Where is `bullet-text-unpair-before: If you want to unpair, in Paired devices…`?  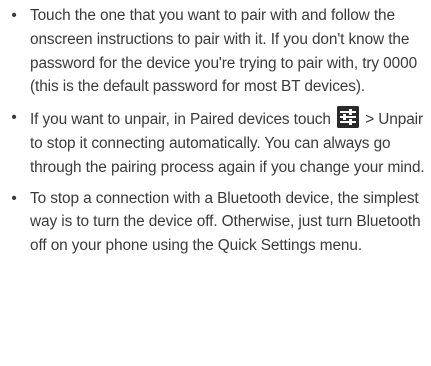 bullet-text-unpair-before: If you want to unpair, in Paired devices… is located at coordinates (180, 120).